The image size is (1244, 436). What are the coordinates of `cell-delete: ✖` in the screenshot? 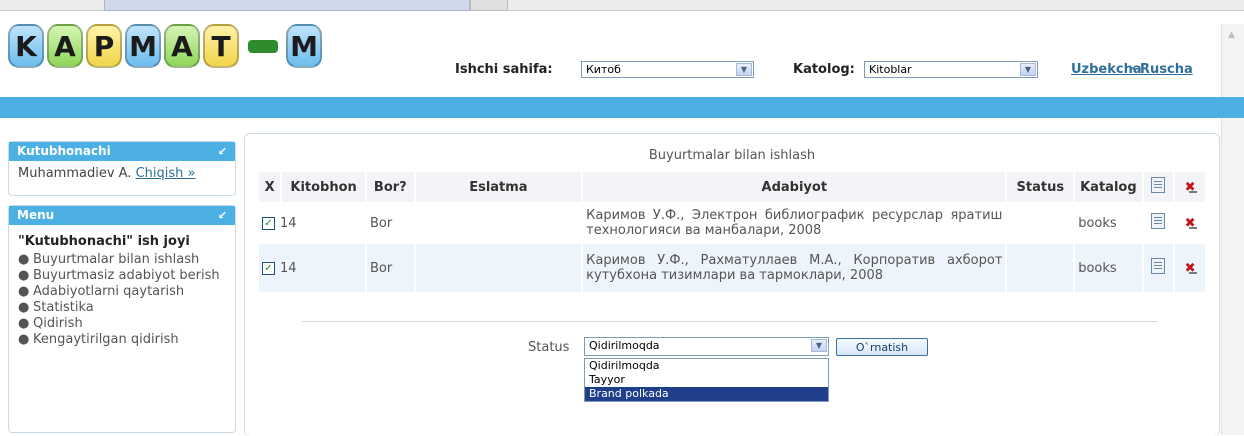 It's located at (1190, 268).